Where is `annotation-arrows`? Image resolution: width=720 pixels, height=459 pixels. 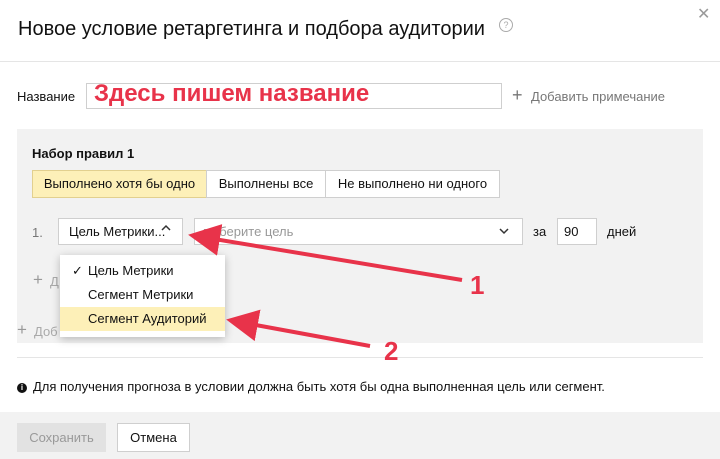 annotation-arrows is located at coordinates (325, 286).